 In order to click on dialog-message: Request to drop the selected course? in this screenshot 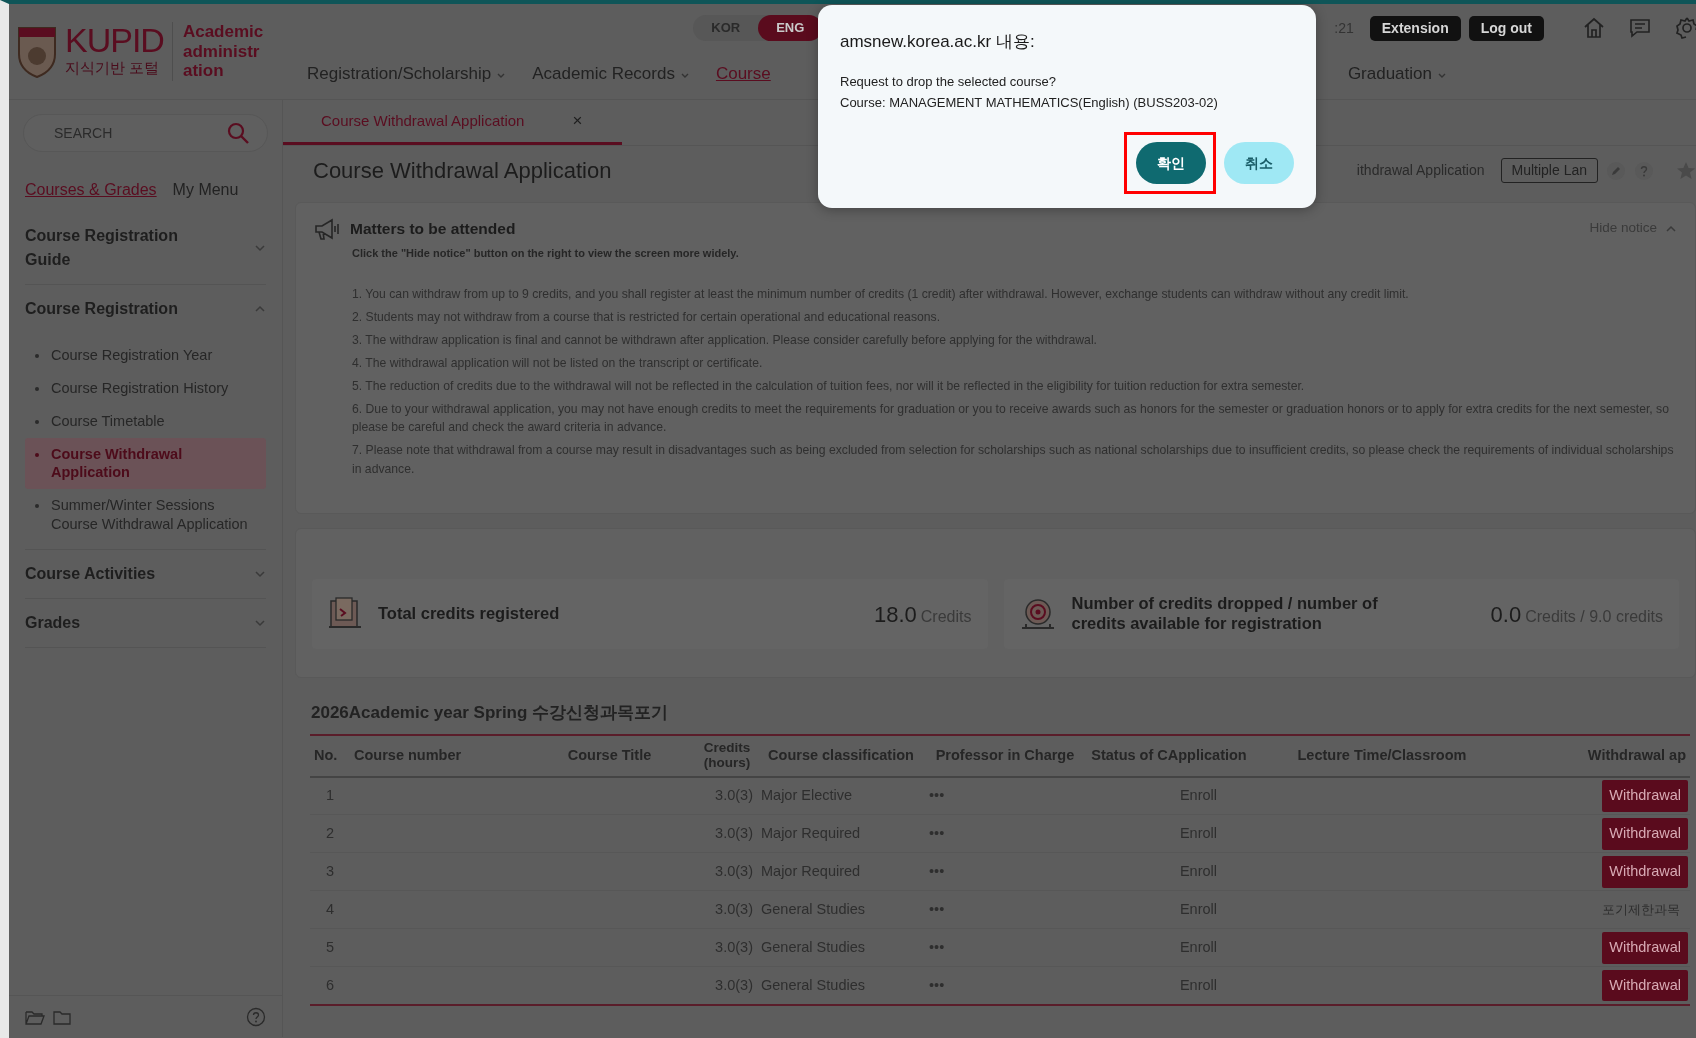, I will do `click(949, 81)`.